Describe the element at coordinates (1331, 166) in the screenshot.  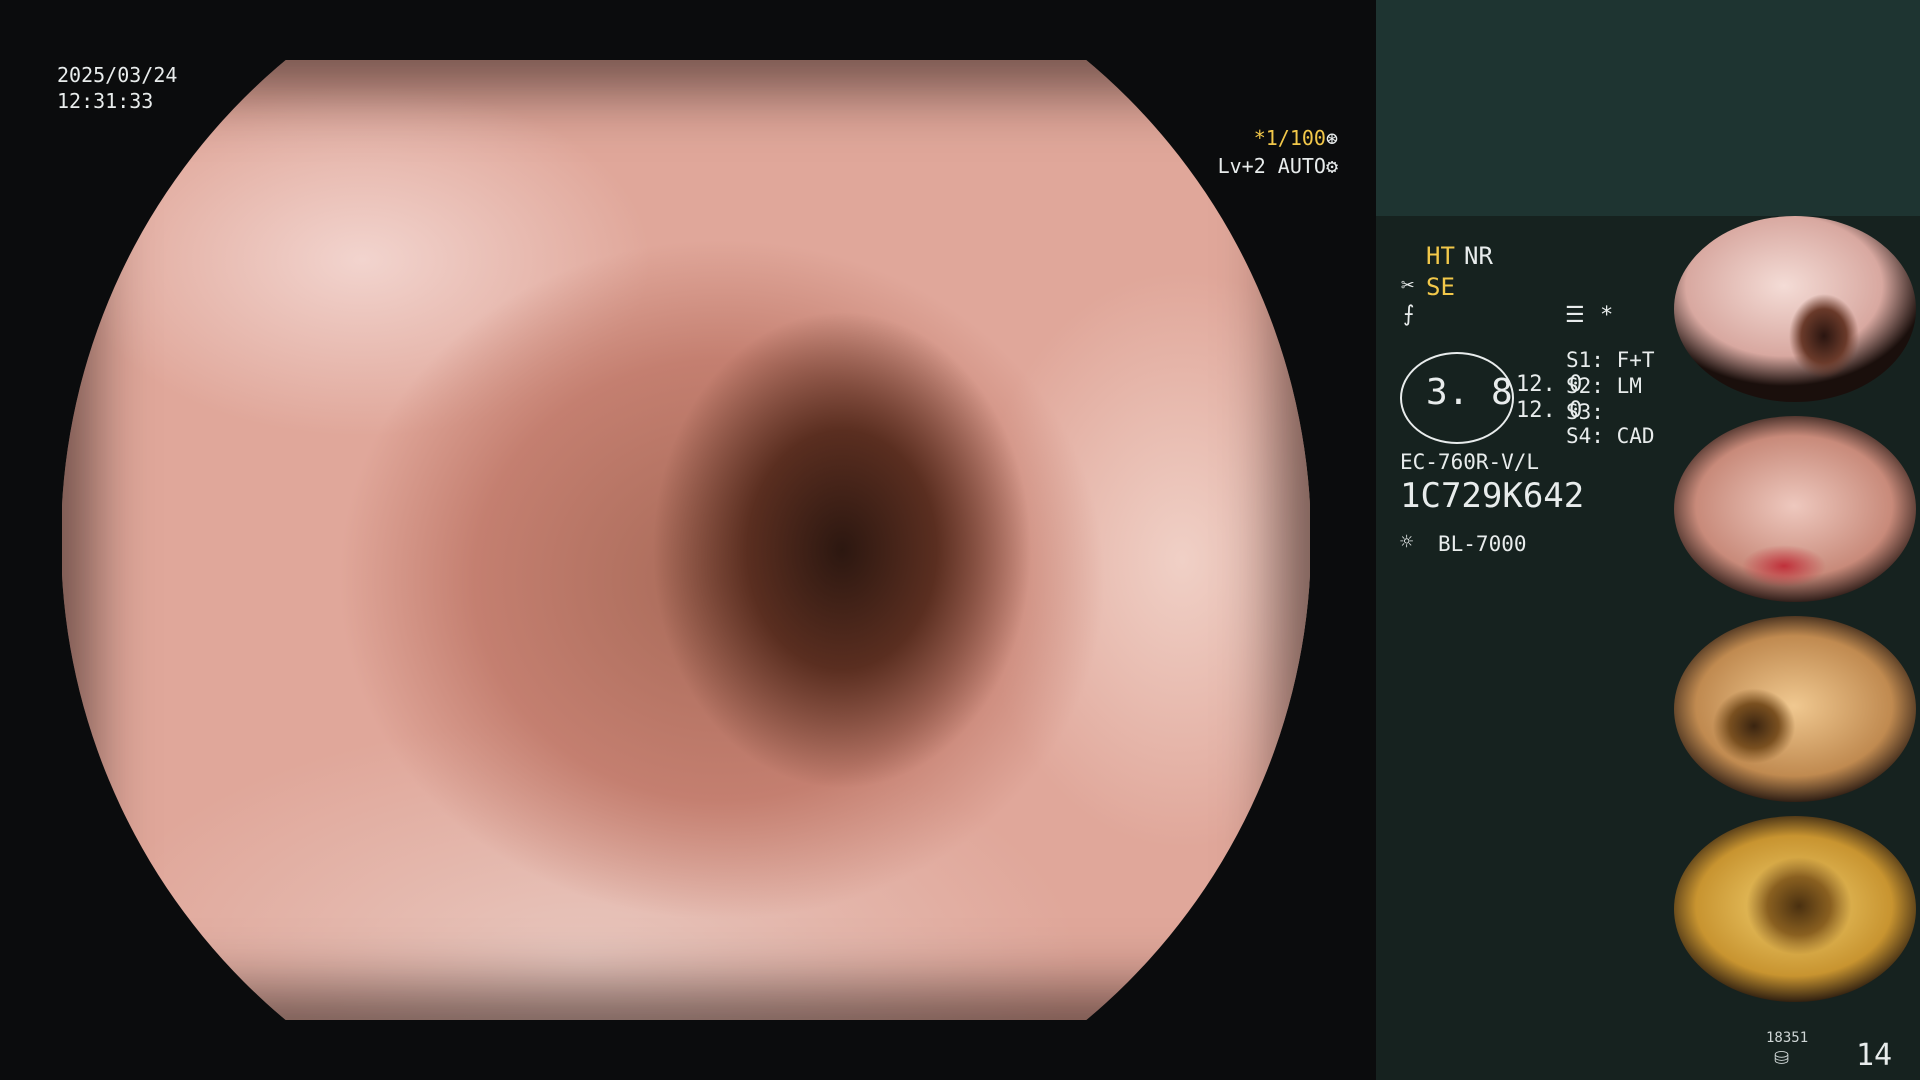
I see `gear-icon: ⚙` at that location.